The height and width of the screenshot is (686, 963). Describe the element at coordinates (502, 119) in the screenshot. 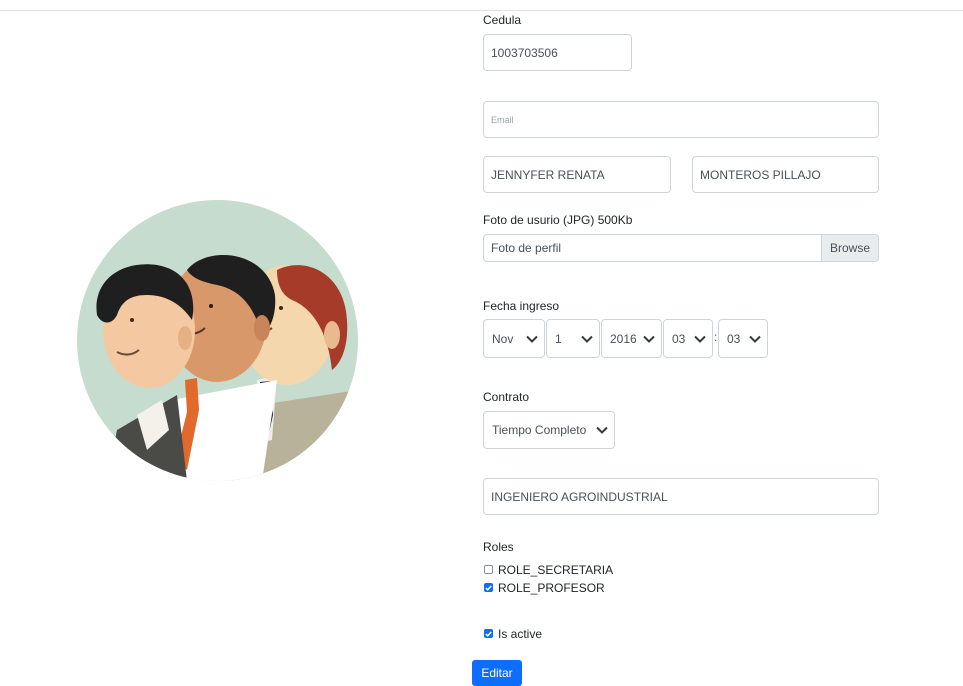

I see `email-placeholder: Email` at that location.